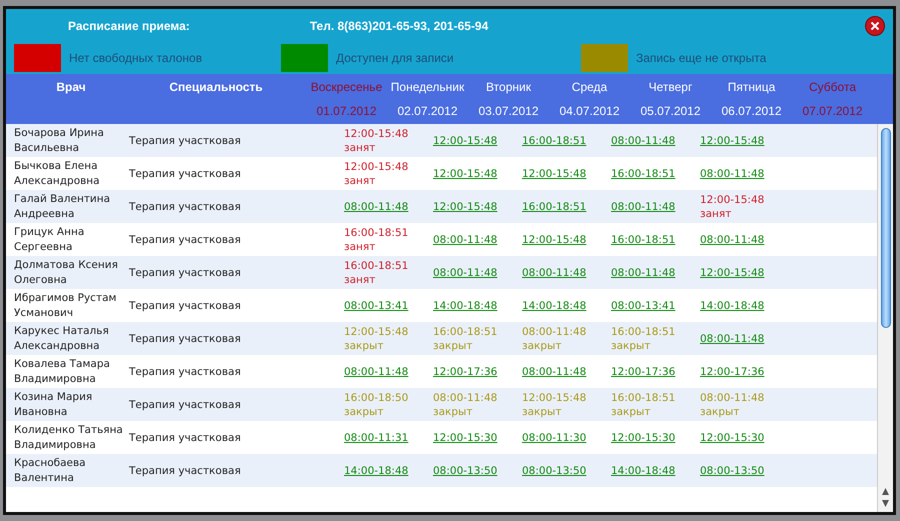 This screenshot has height=521, width=900. I want to click on doctor-name: Колиденко Татьяна Владимировна, so click(69, 437).